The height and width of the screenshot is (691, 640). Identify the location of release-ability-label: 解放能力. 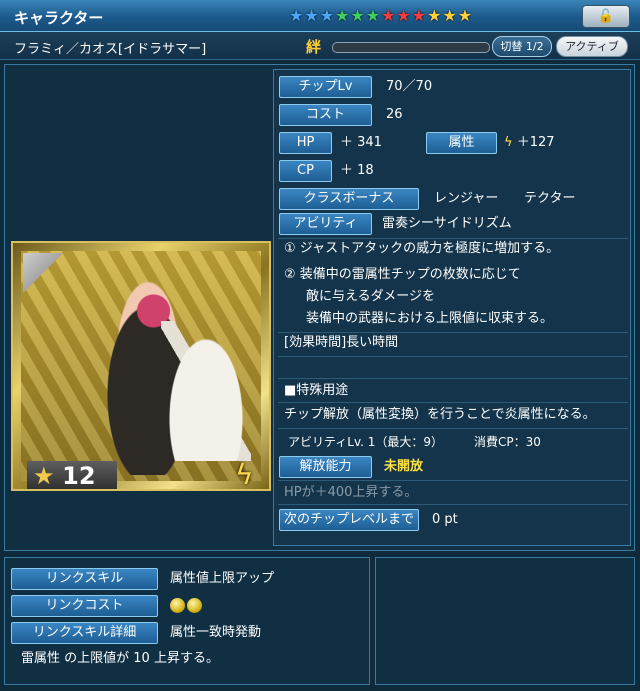
(325, 467).